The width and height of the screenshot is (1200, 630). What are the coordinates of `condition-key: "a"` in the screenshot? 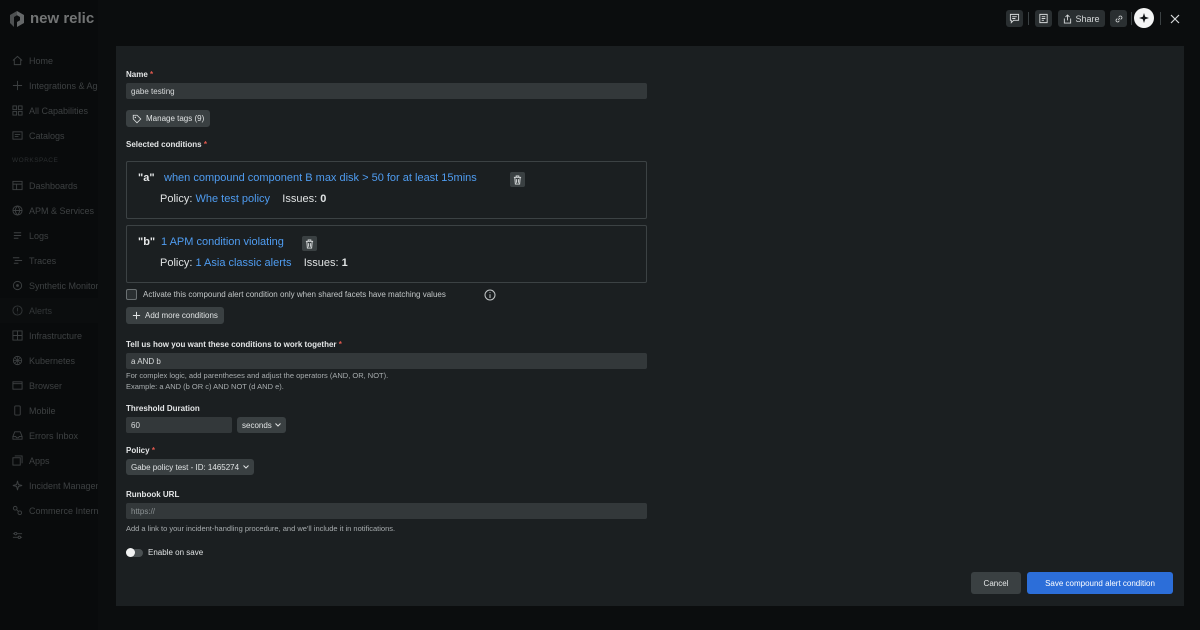 It's located at (146, 178).